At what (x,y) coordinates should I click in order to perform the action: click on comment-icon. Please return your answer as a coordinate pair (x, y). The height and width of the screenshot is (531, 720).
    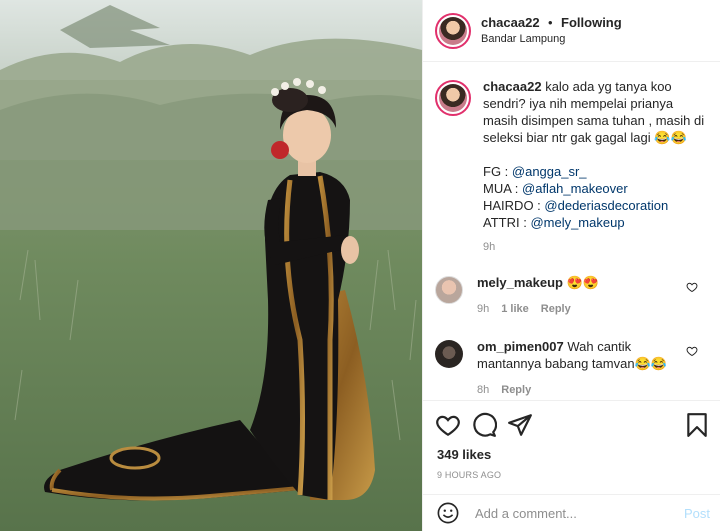
    Looking at the image, I should click on (484, 425).